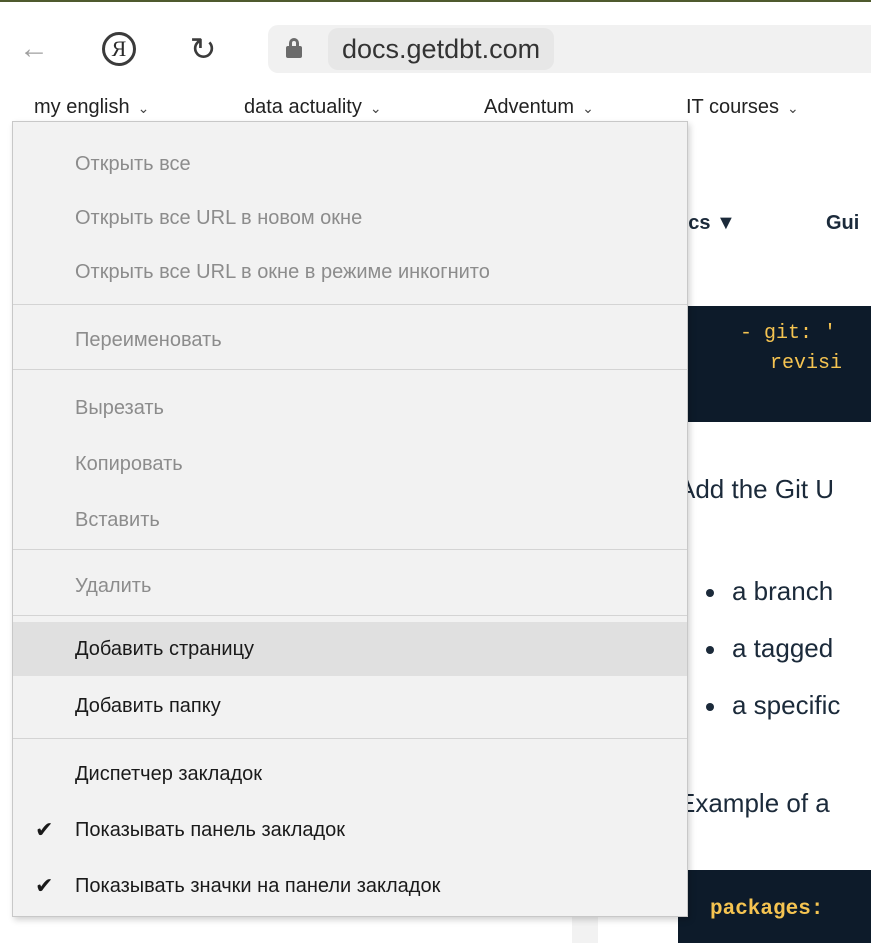  I want to click on bookmark-folder-my-english: my english ⌄, so click(91, 107).